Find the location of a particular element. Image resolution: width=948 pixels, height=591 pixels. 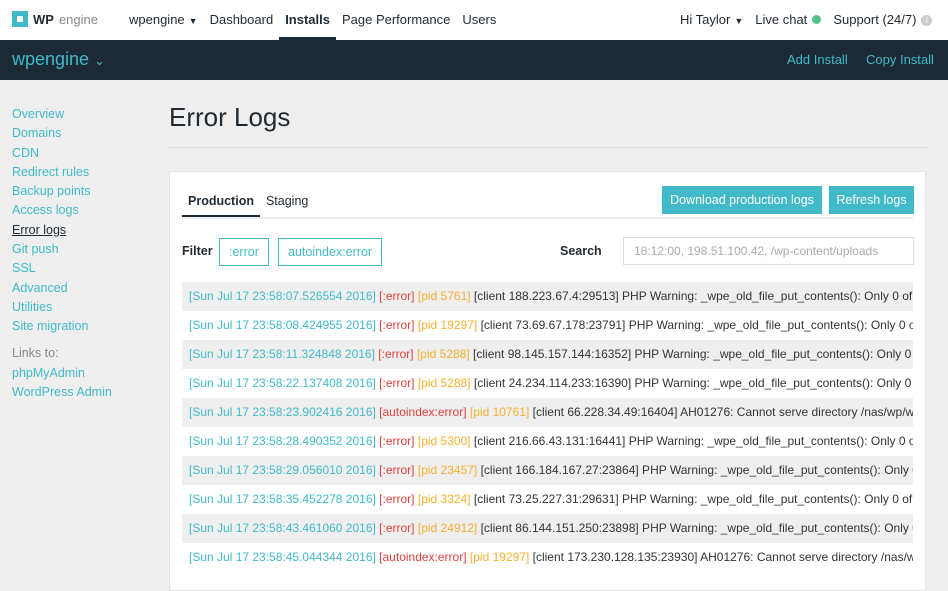

links-to-label: Links to: is located at coordinates (35, 352).